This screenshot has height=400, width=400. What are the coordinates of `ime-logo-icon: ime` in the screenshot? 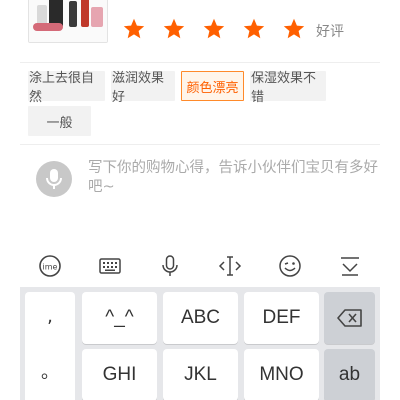 It's located at (50, 266).